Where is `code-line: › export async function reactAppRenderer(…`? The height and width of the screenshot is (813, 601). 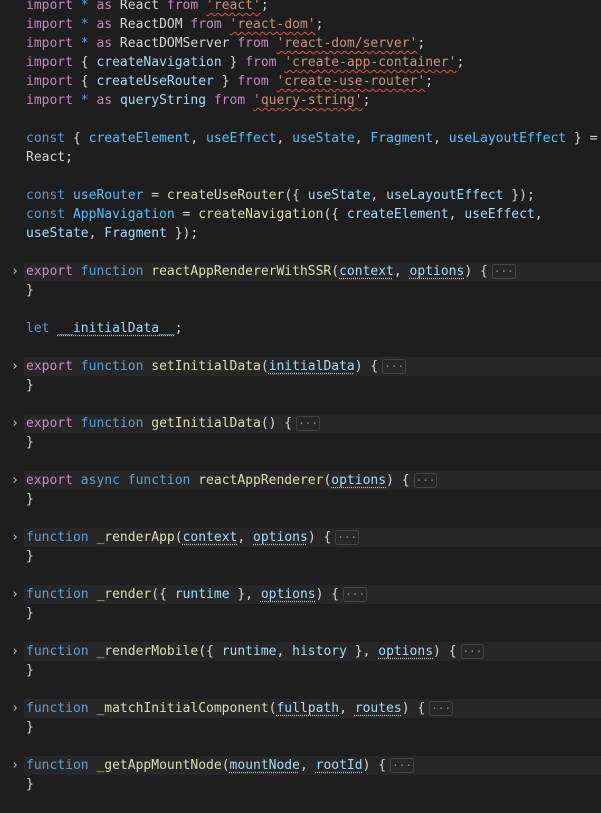 code-line: › export async function reactAppRenderer(… is located at coordinates (300, 480).